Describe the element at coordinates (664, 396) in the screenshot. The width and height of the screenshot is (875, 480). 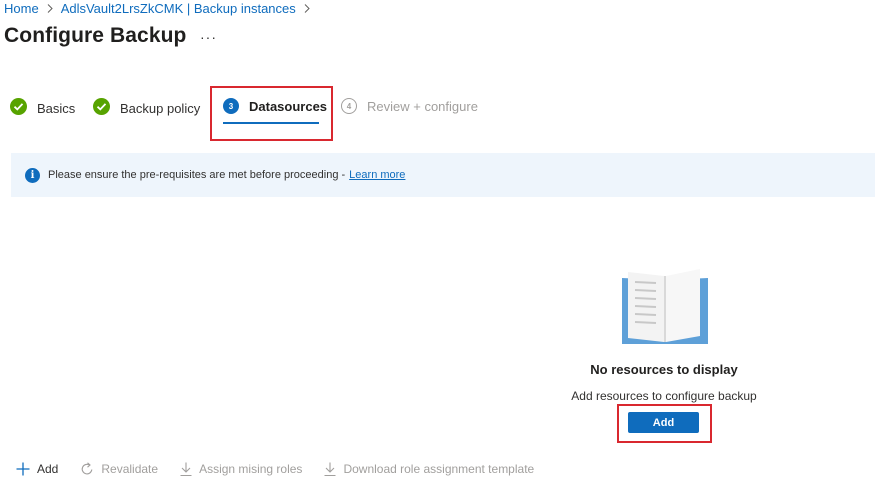
I see `empty-state-subtitle: Add resources to configure backup` at that location.